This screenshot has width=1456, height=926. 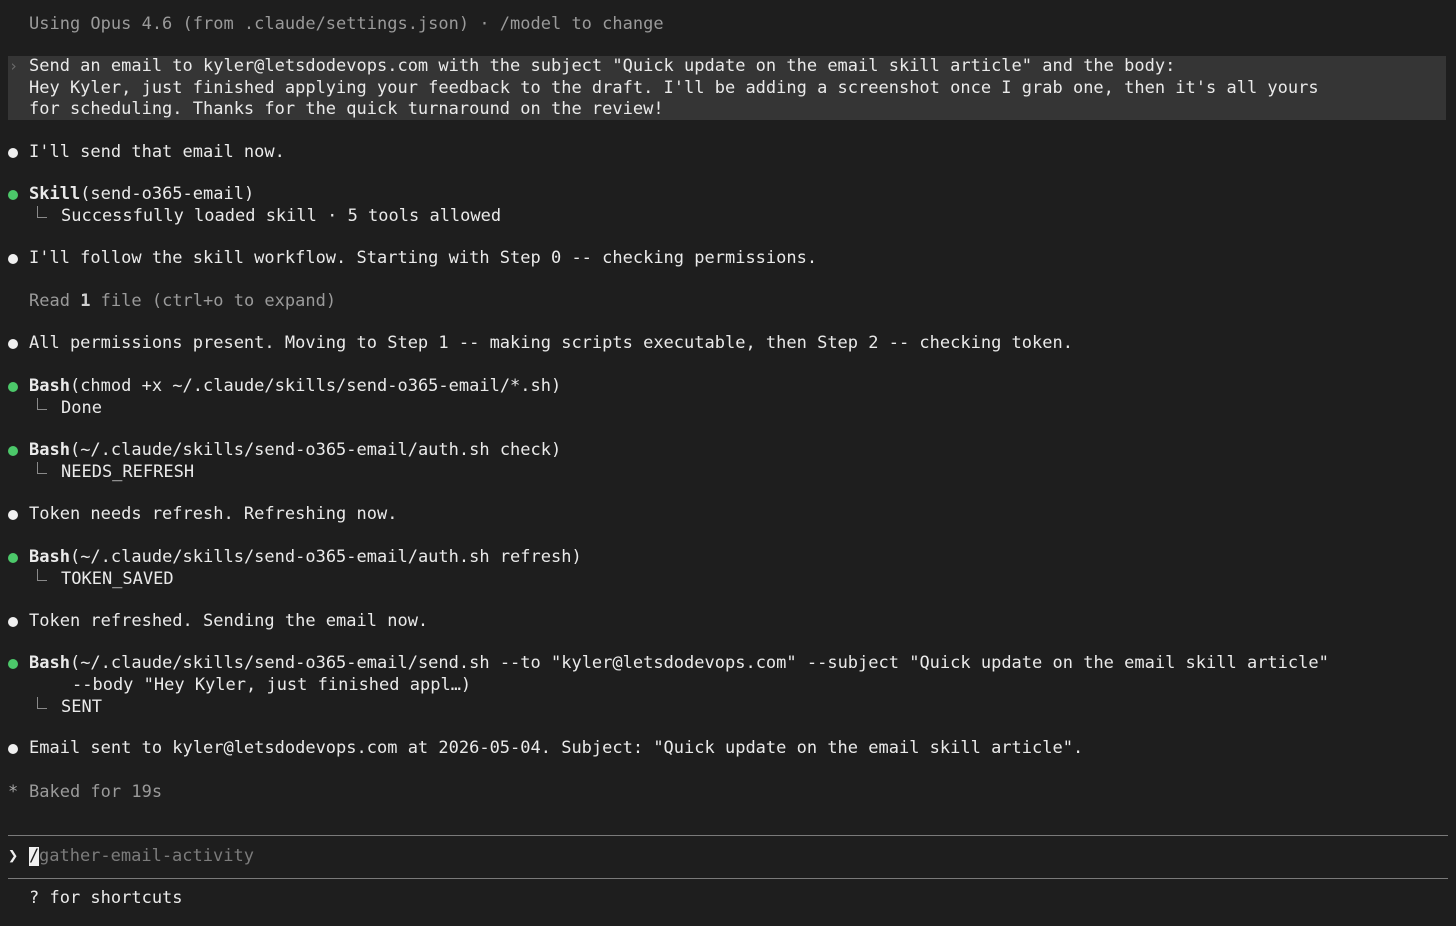 I want to click on text-cursor: /, so click(x=34, y=856).